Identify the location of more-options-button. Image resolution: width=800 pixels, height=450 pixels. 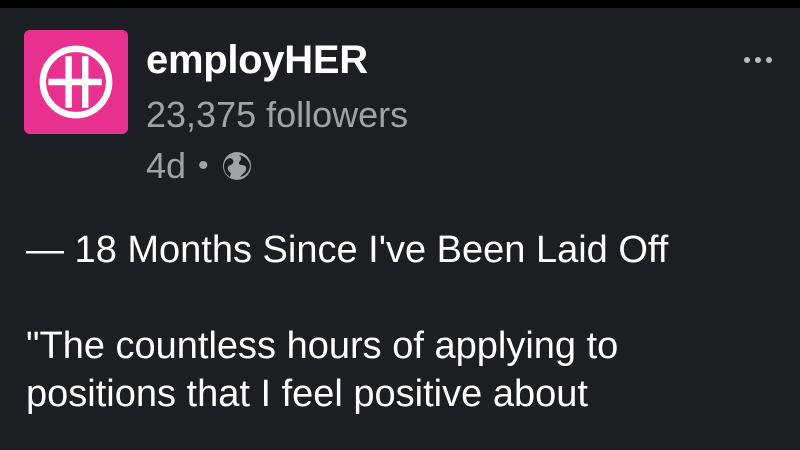
(758, 60).